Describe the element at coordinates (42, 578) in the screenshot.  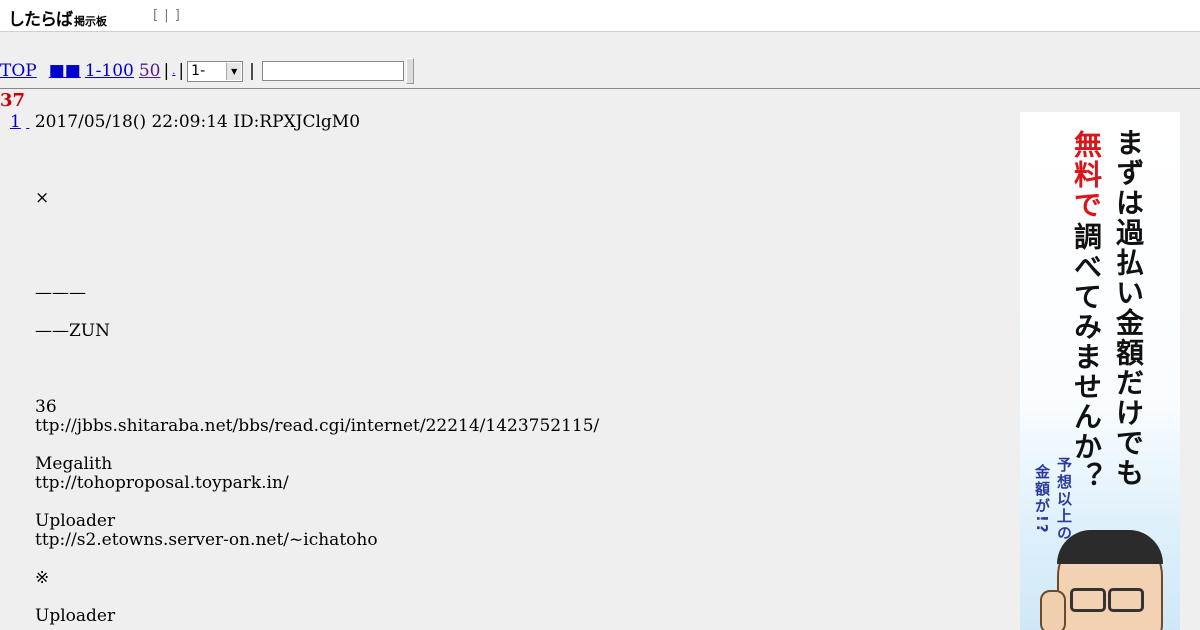
I see `post-line: ※` at that location.